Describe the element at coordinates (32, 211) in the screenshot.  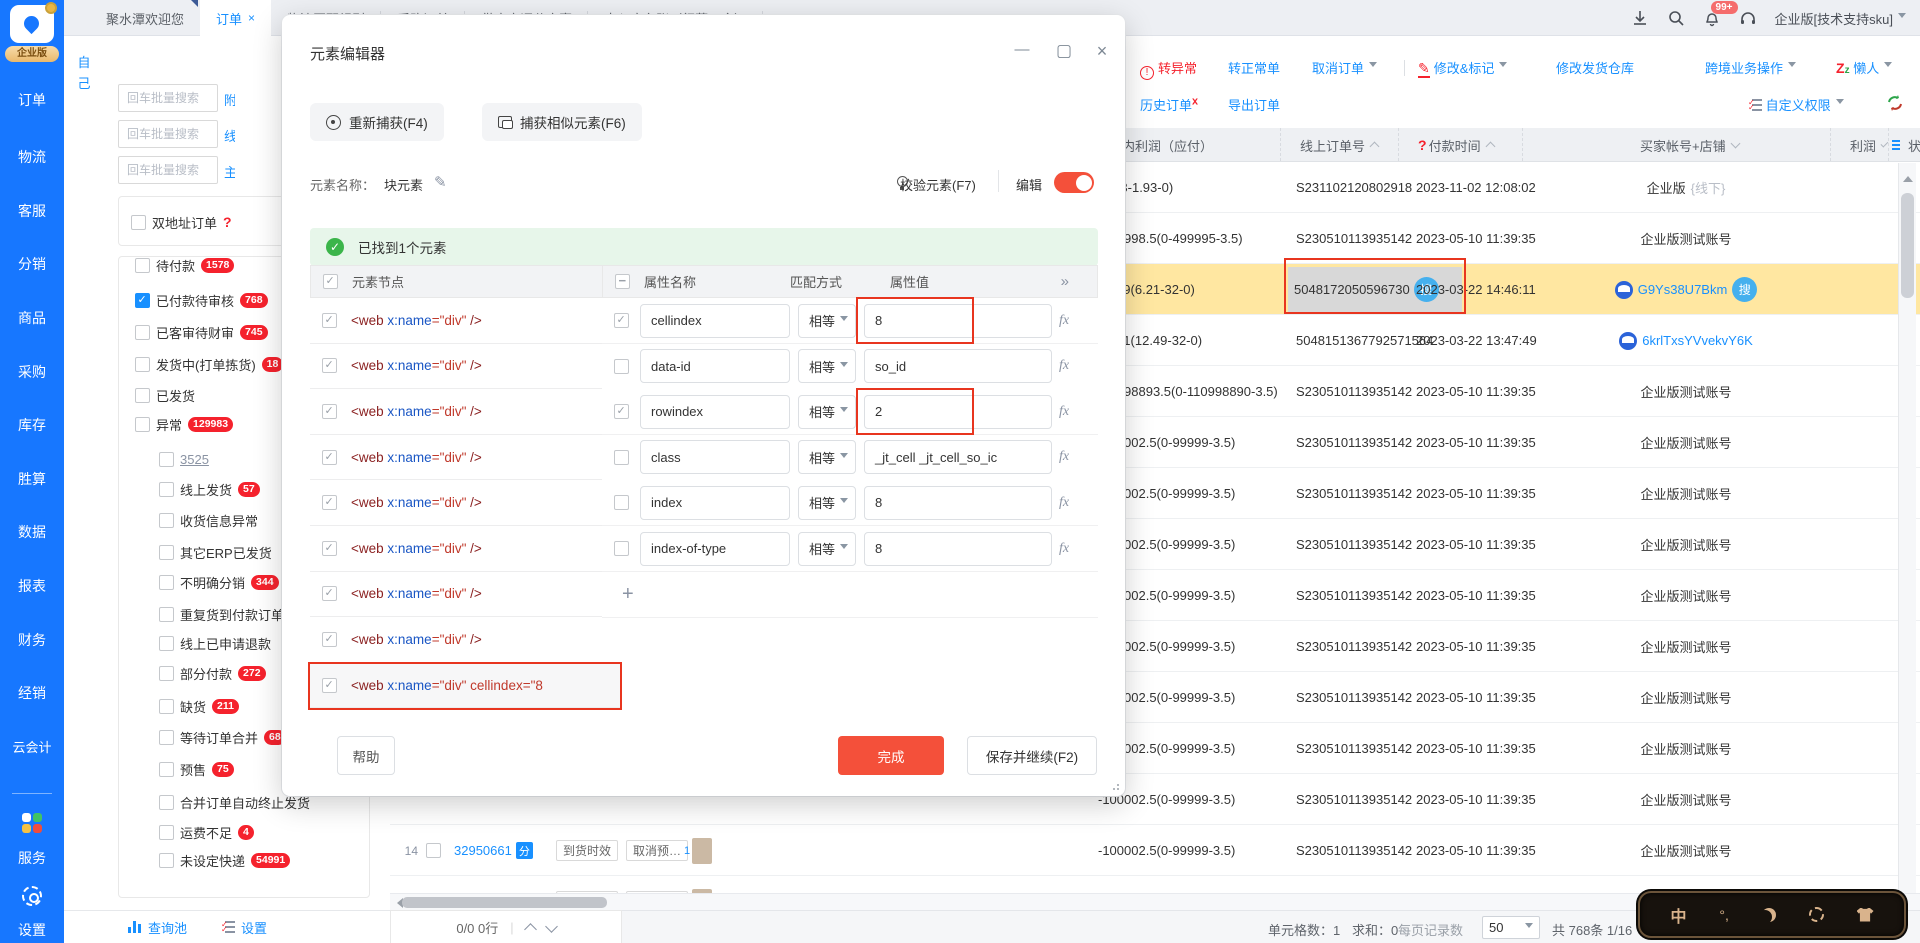
I see `sidebar-item-3: 客服` at that location.